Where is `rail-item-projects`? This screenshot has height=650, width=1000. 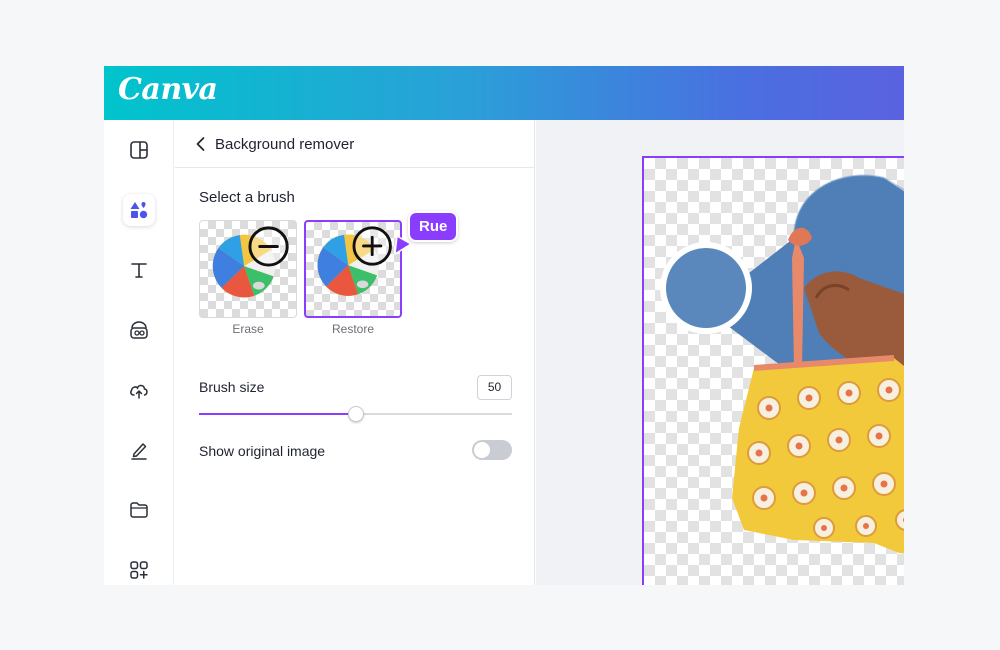
rail-item-projects is located at coordinates (139, 510).